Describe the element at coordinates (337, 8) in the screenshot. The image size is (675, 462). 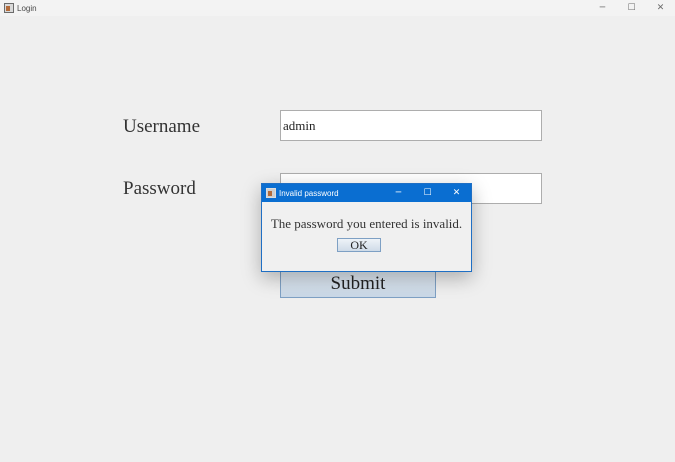
I see `window-titlebar: Login ─ ☐ ✕` at that location.